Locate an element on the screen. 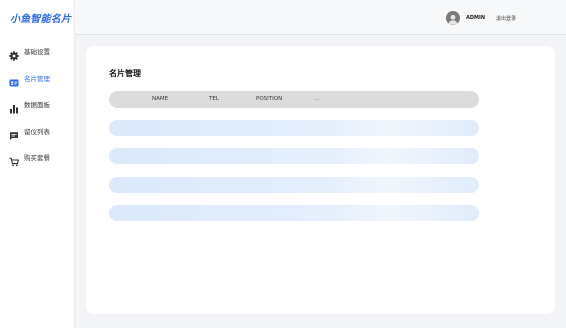 This screenshot has width=566, height=328. page-title: 名片管理 is located at coordinates (125, 73).